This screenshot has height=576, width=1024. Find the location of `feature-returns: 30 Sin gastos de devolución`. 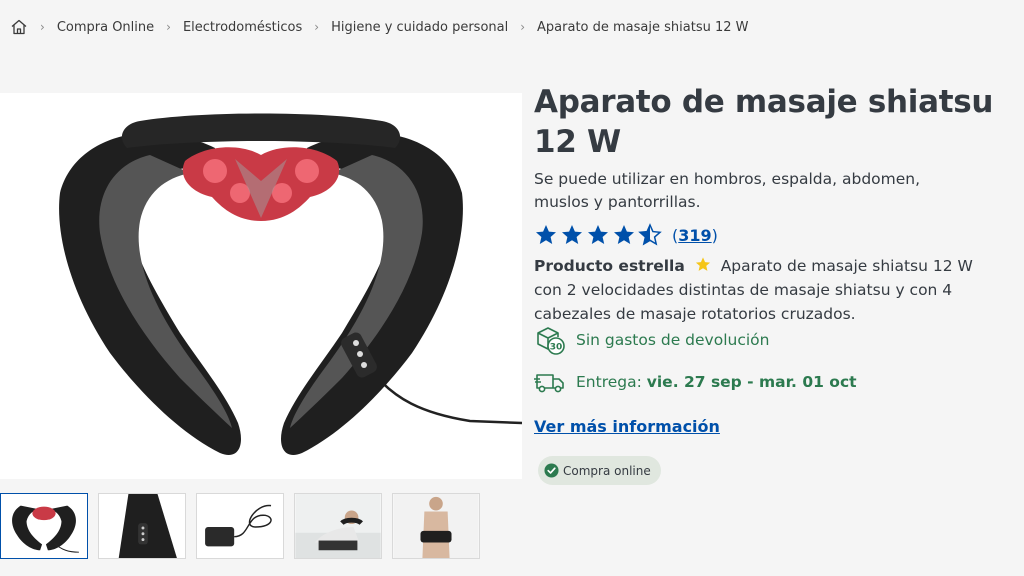

feature-returns: 30 Sin gastos de devolución is located at coordinates (651, 340).